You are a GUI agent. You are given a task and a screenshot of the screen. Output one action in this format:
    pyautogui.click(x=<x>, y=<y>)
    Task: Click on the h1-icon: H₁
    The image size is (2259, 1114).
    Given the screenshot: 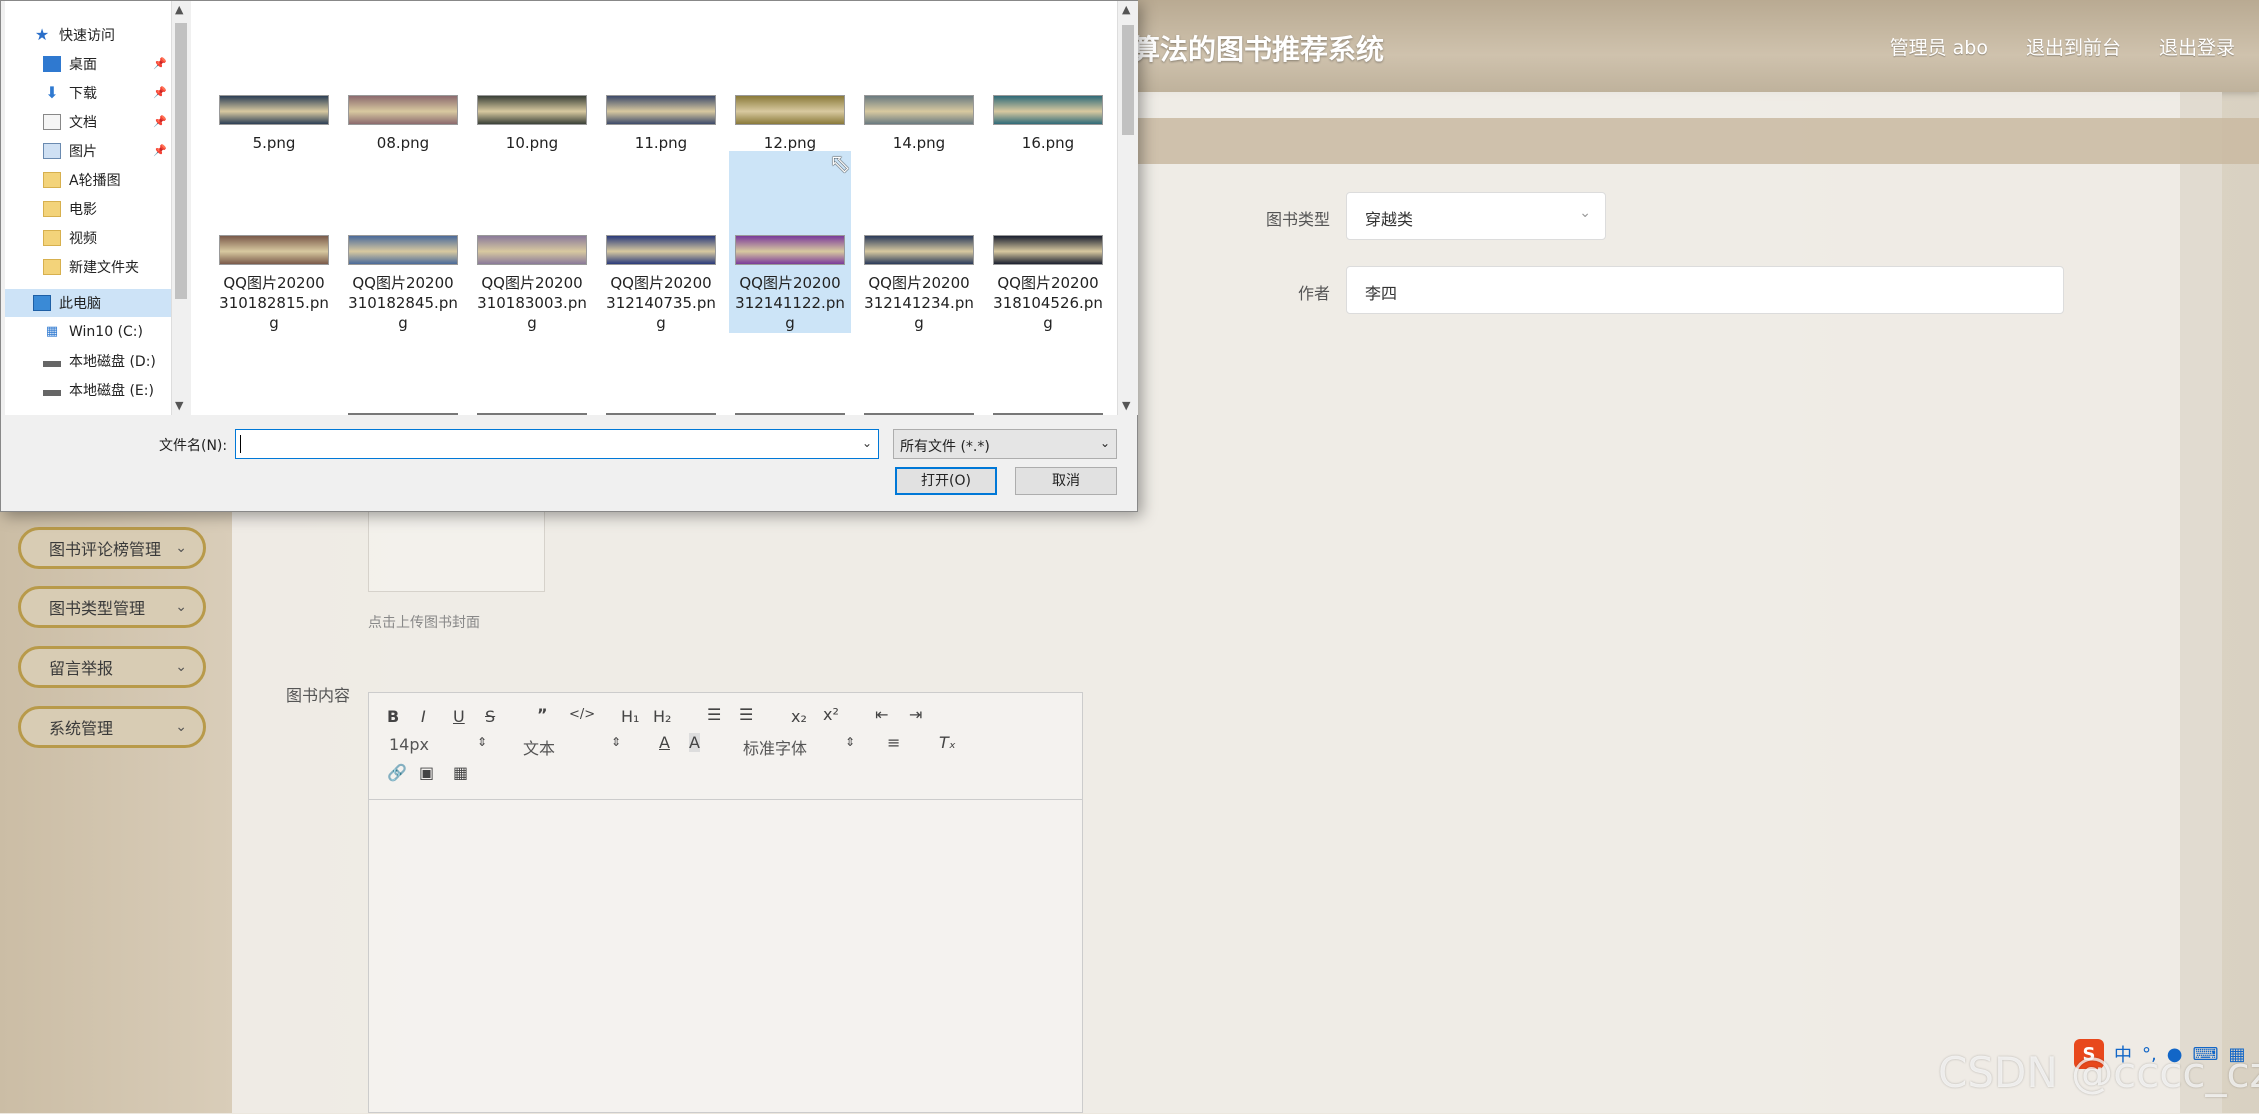 What is the action you would take?
    pyautogui.click(x=630, y=716)
    